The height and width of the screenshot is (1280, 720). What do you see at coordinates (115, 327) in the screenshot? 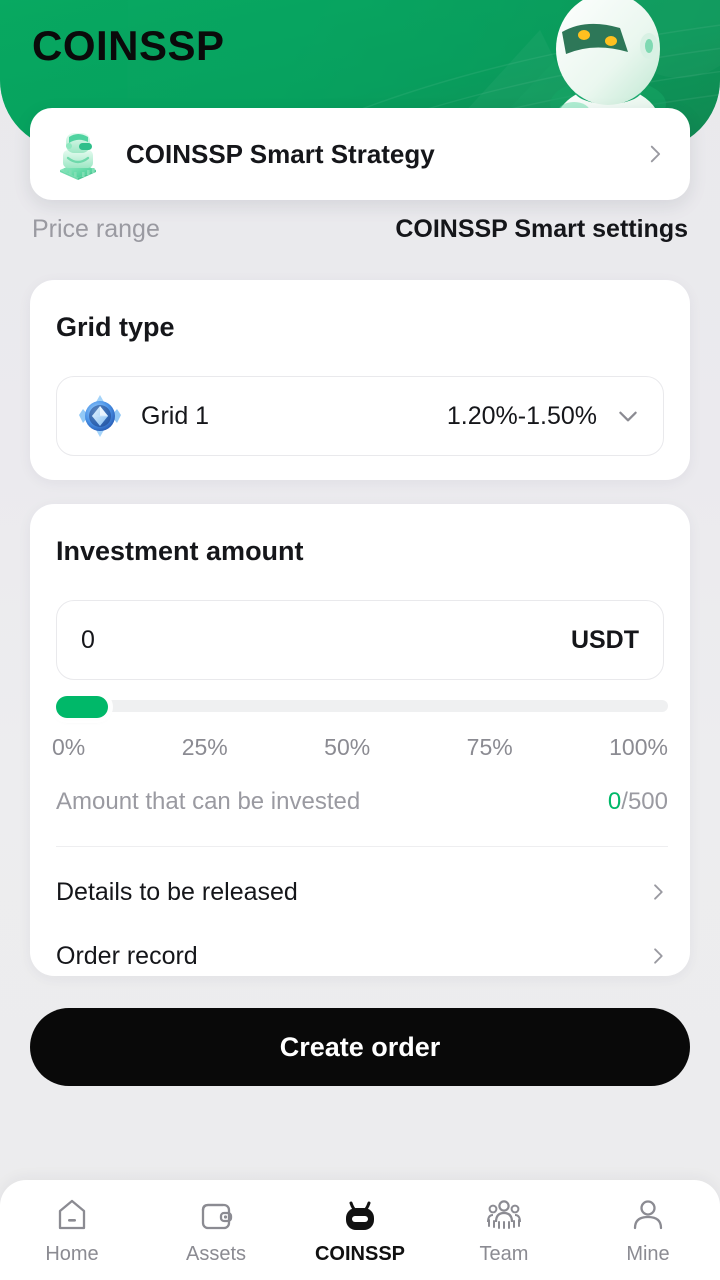
I see `grid-type-title: Grid type` at bounding box center [115, 327].